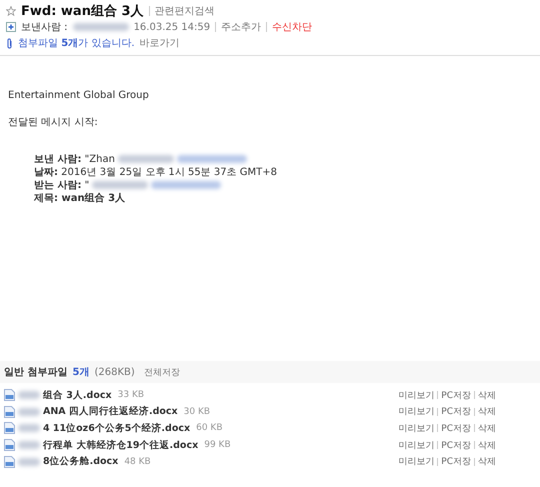 This screenshot has width=540, height=487. What do you see at coordinates (162, 372) in the screenshot?
I see `save-all-link: 전체저장` at bounding box center [162, 372].